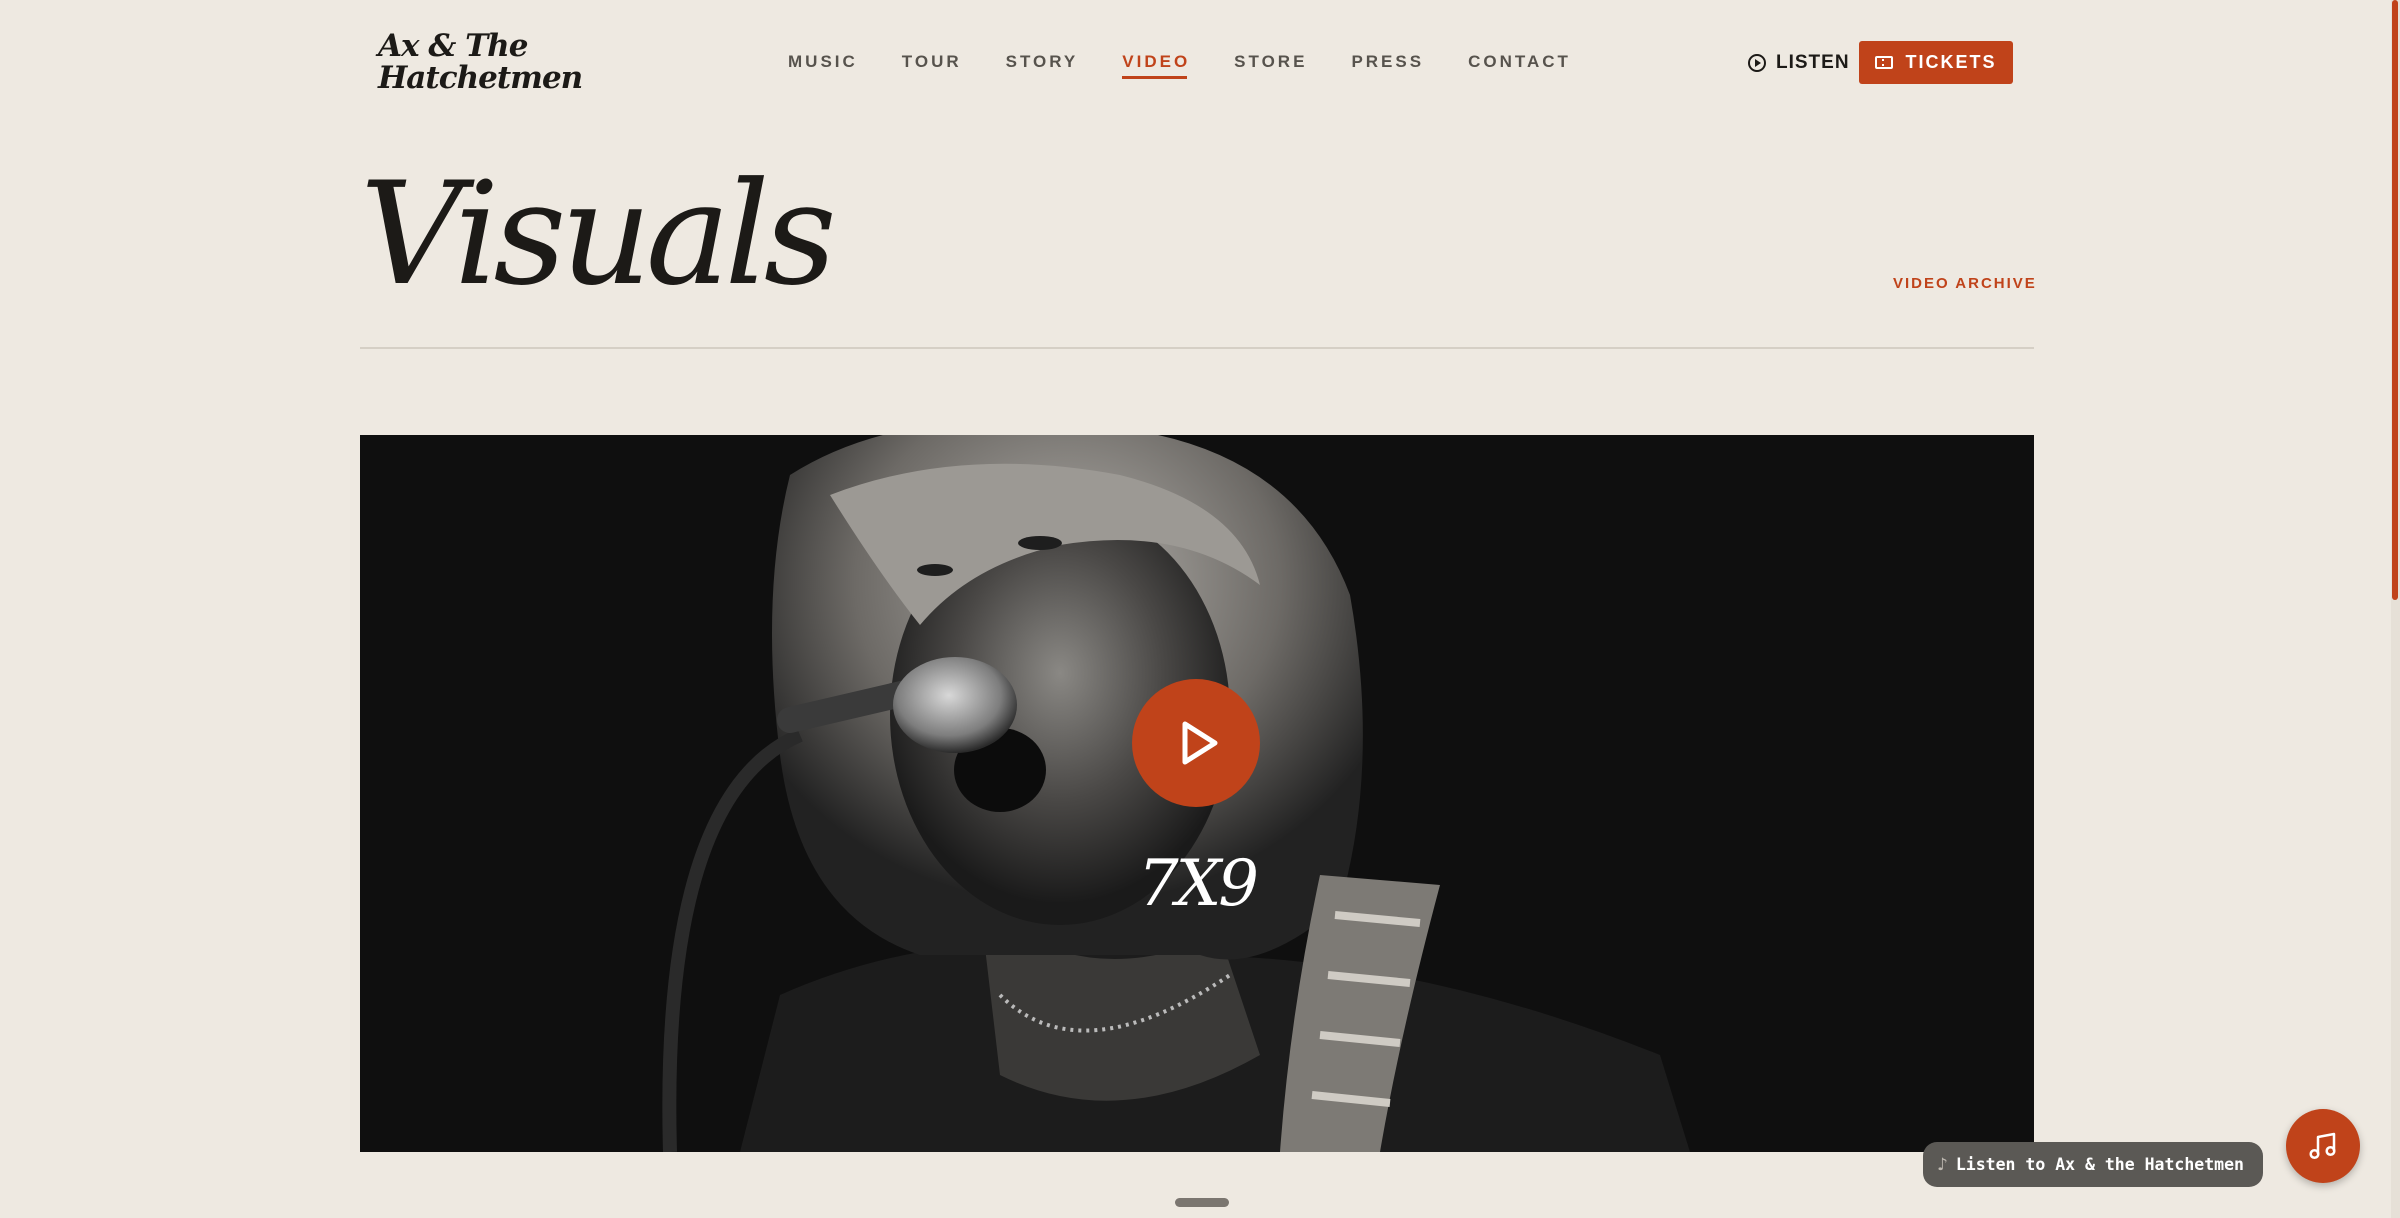  I want to click on section-divider, so click(1197, 348).